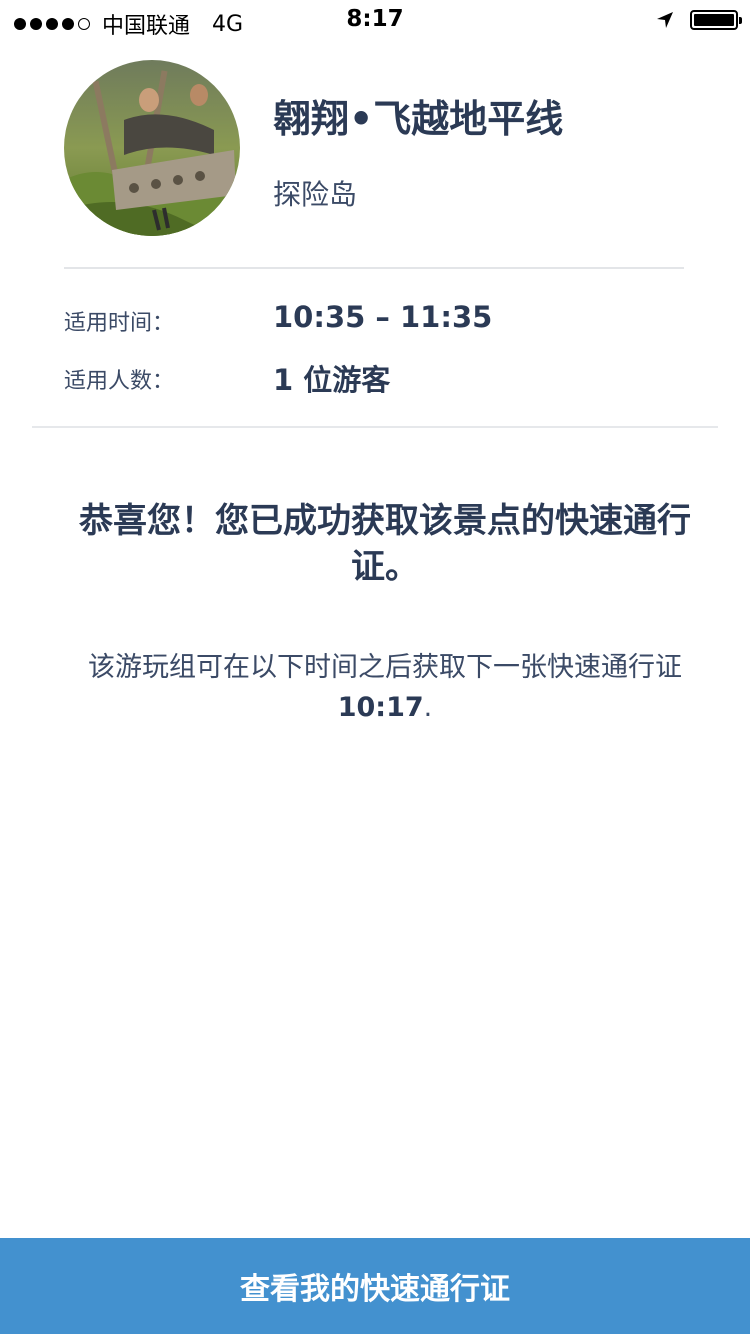 The width and height of the screenshot is (750, 1334). What do you see at coordinates (385, 544) in the screenshot?
I see `success-message: 恭喜您！您已成功获取该景点的快速通行证。` at bounding box center [385, 544].